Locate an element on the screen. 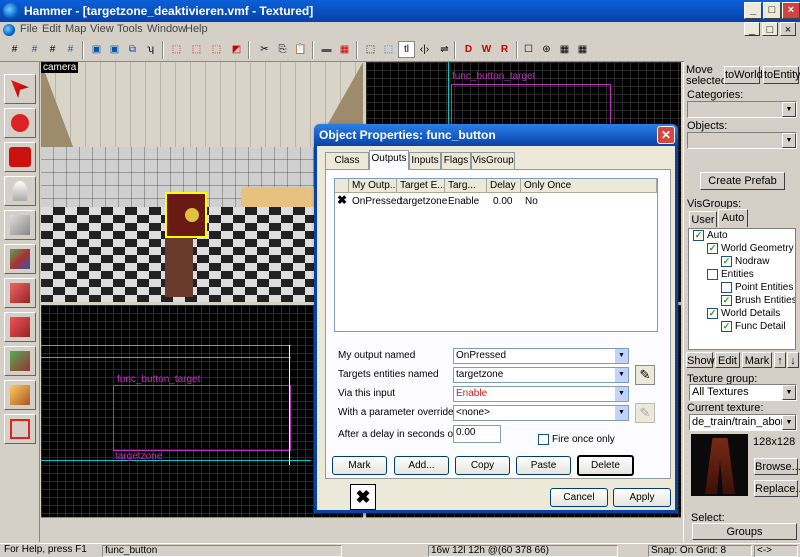 This screenshot has height=557, width=800. tab-visgroup: VisGroup is located at coordinates (493, 160).